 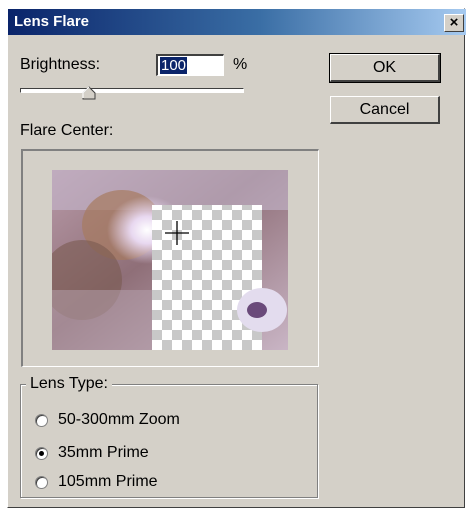 I want to click on lens-option-105mm: 105mm Prime, so click(x=96, y=482).